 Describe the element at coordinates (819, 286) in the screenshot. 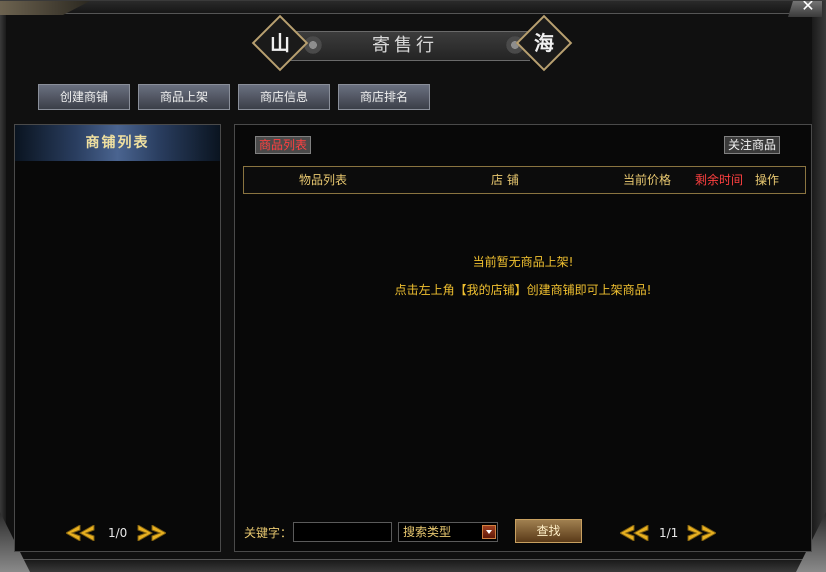

I see `frame-right` at that location.